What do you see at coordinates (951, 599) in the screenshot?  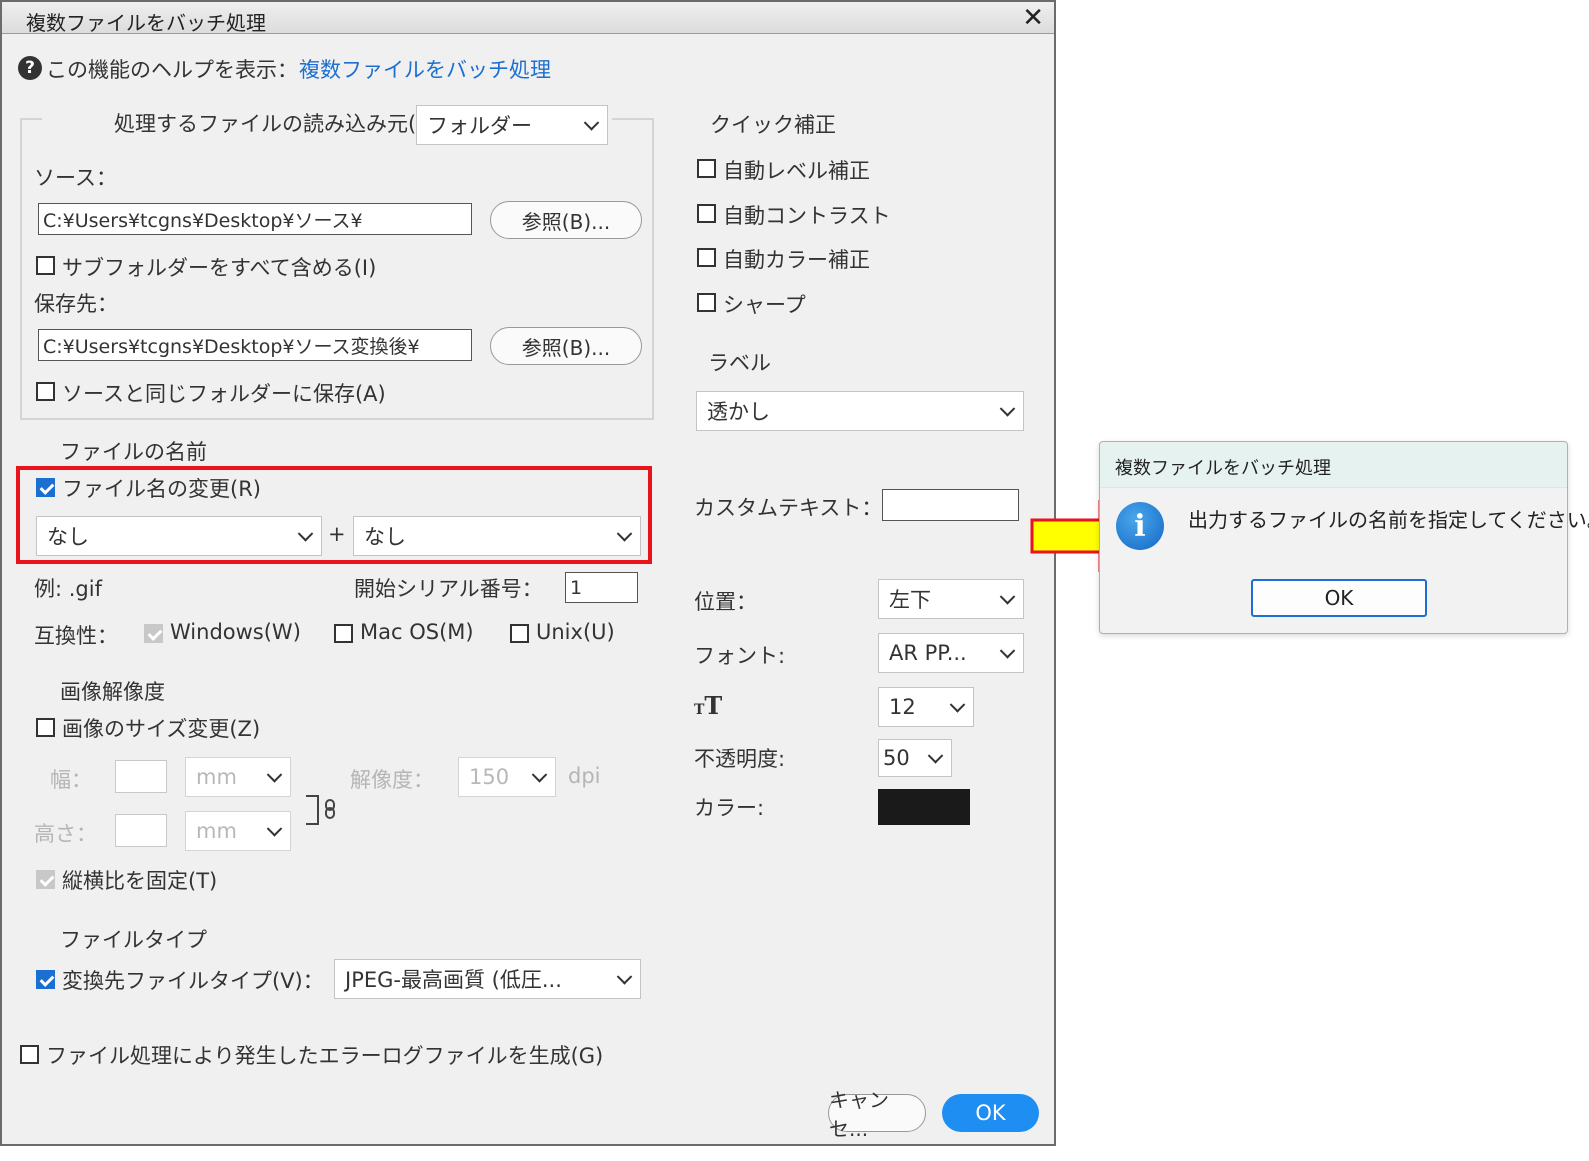 I see `position-select: 左下` at bounding box center [951, 599].